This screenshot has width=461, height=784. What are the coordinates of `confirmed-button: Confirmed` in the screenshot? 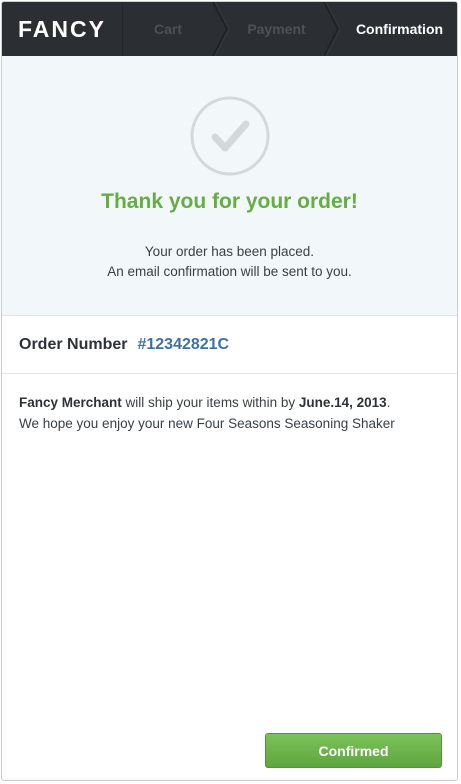 It's located at (353, 750).